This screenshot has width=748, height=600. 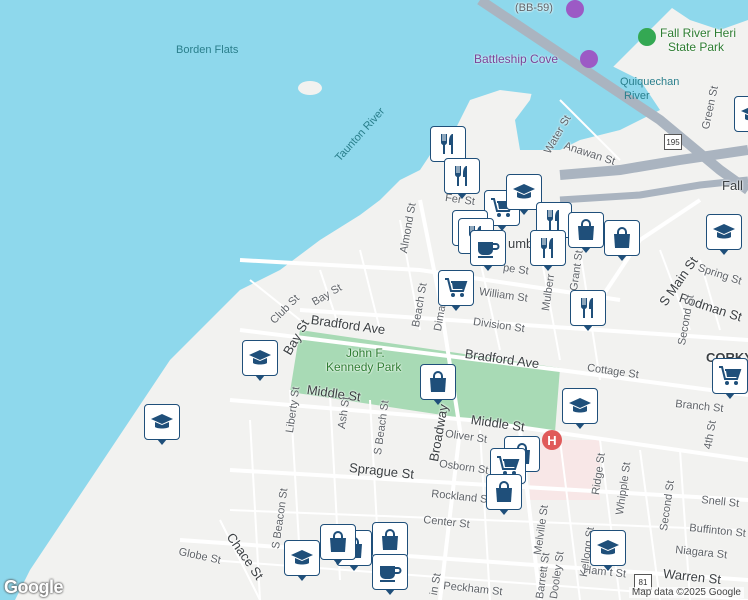 What do you see at coordinates (575, 9) in the screenshot?
I see `museum-icon` at bounding box center [575, 9].